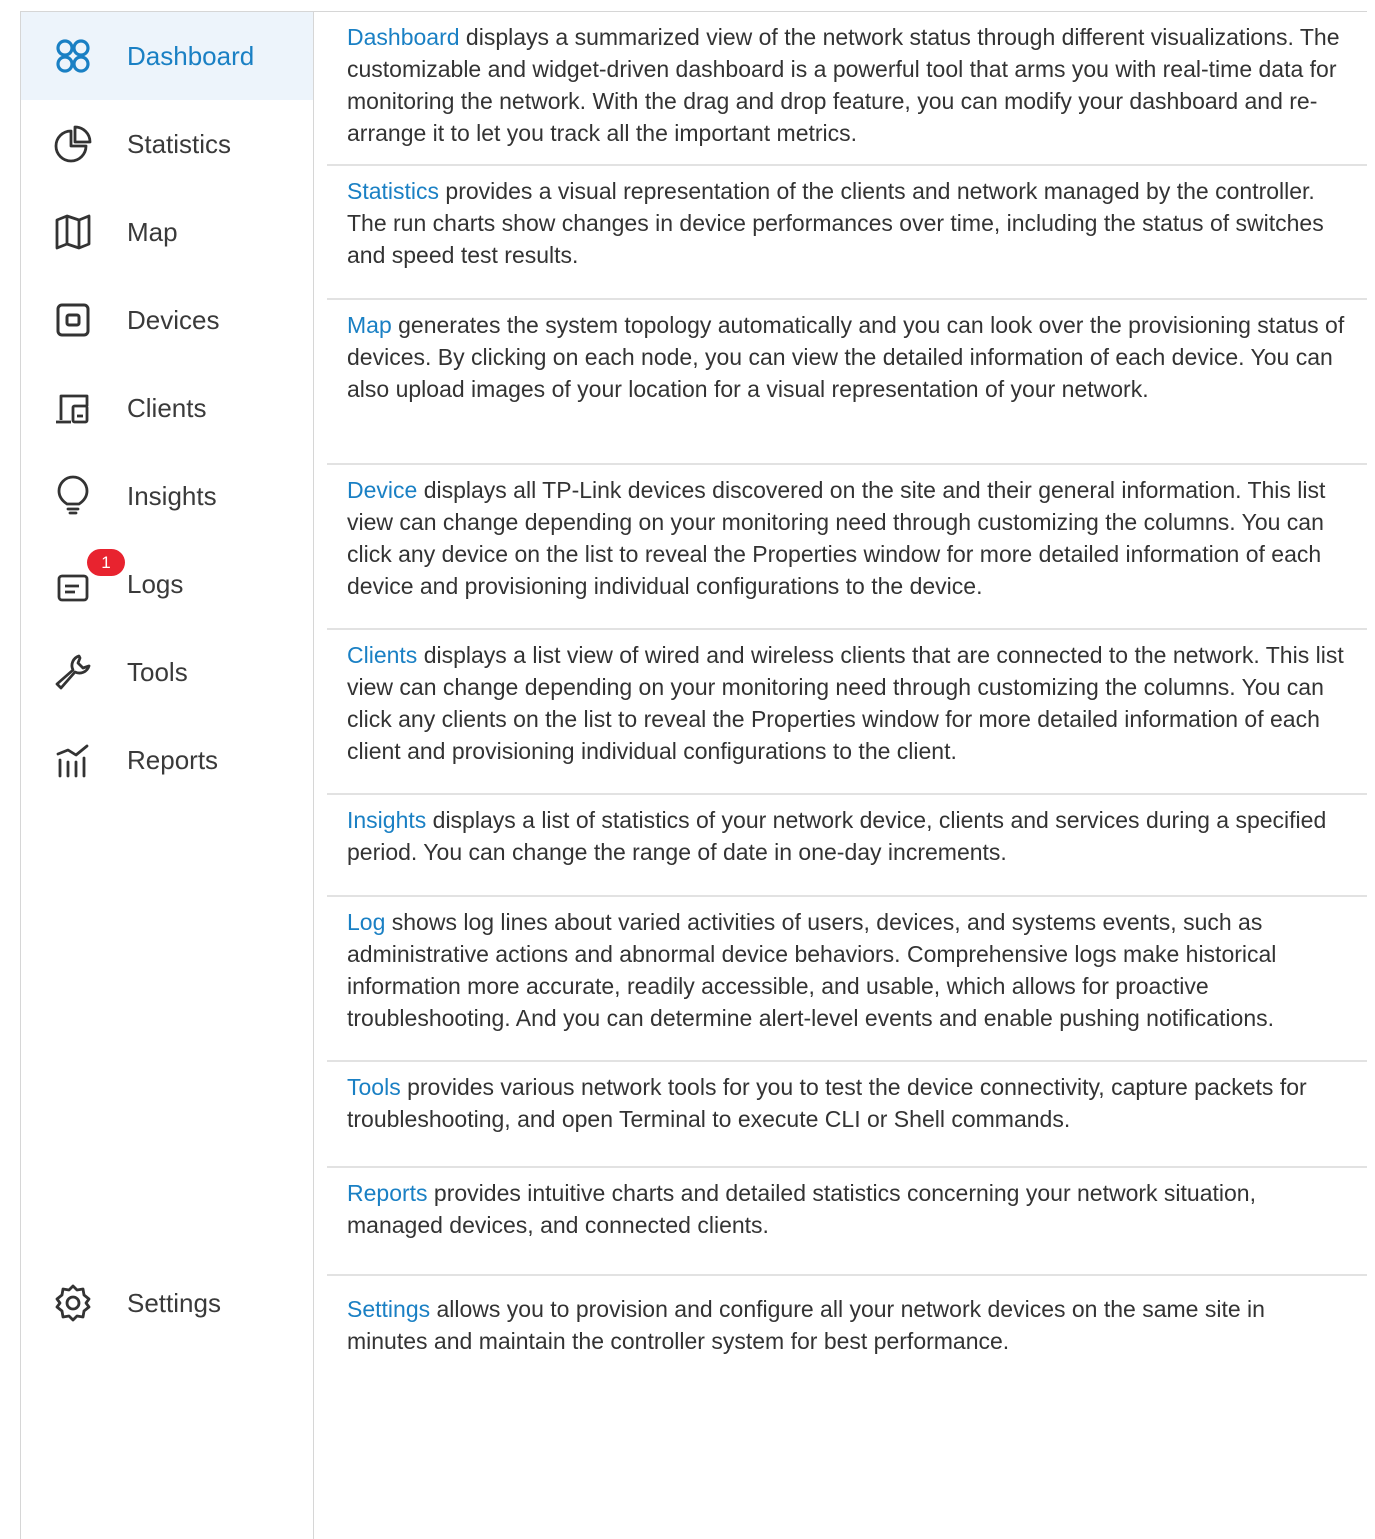  What do you see at coordinates (382, 655) in the screenshot?
I see `clients-link: Clients` at bounding box center [382, 655].